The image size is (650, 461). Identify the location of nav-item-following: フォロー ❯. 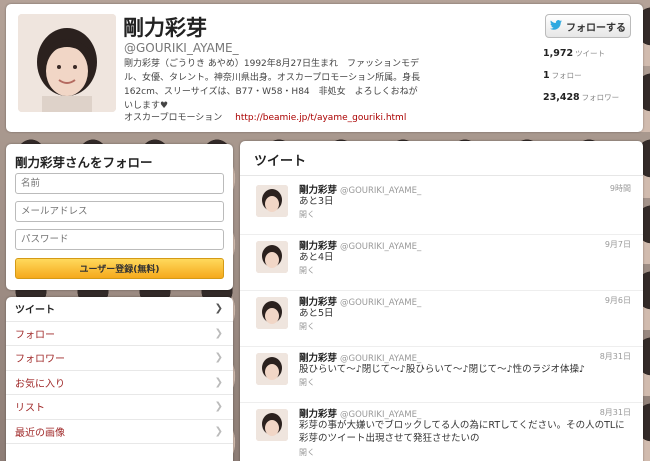
(119, 334).